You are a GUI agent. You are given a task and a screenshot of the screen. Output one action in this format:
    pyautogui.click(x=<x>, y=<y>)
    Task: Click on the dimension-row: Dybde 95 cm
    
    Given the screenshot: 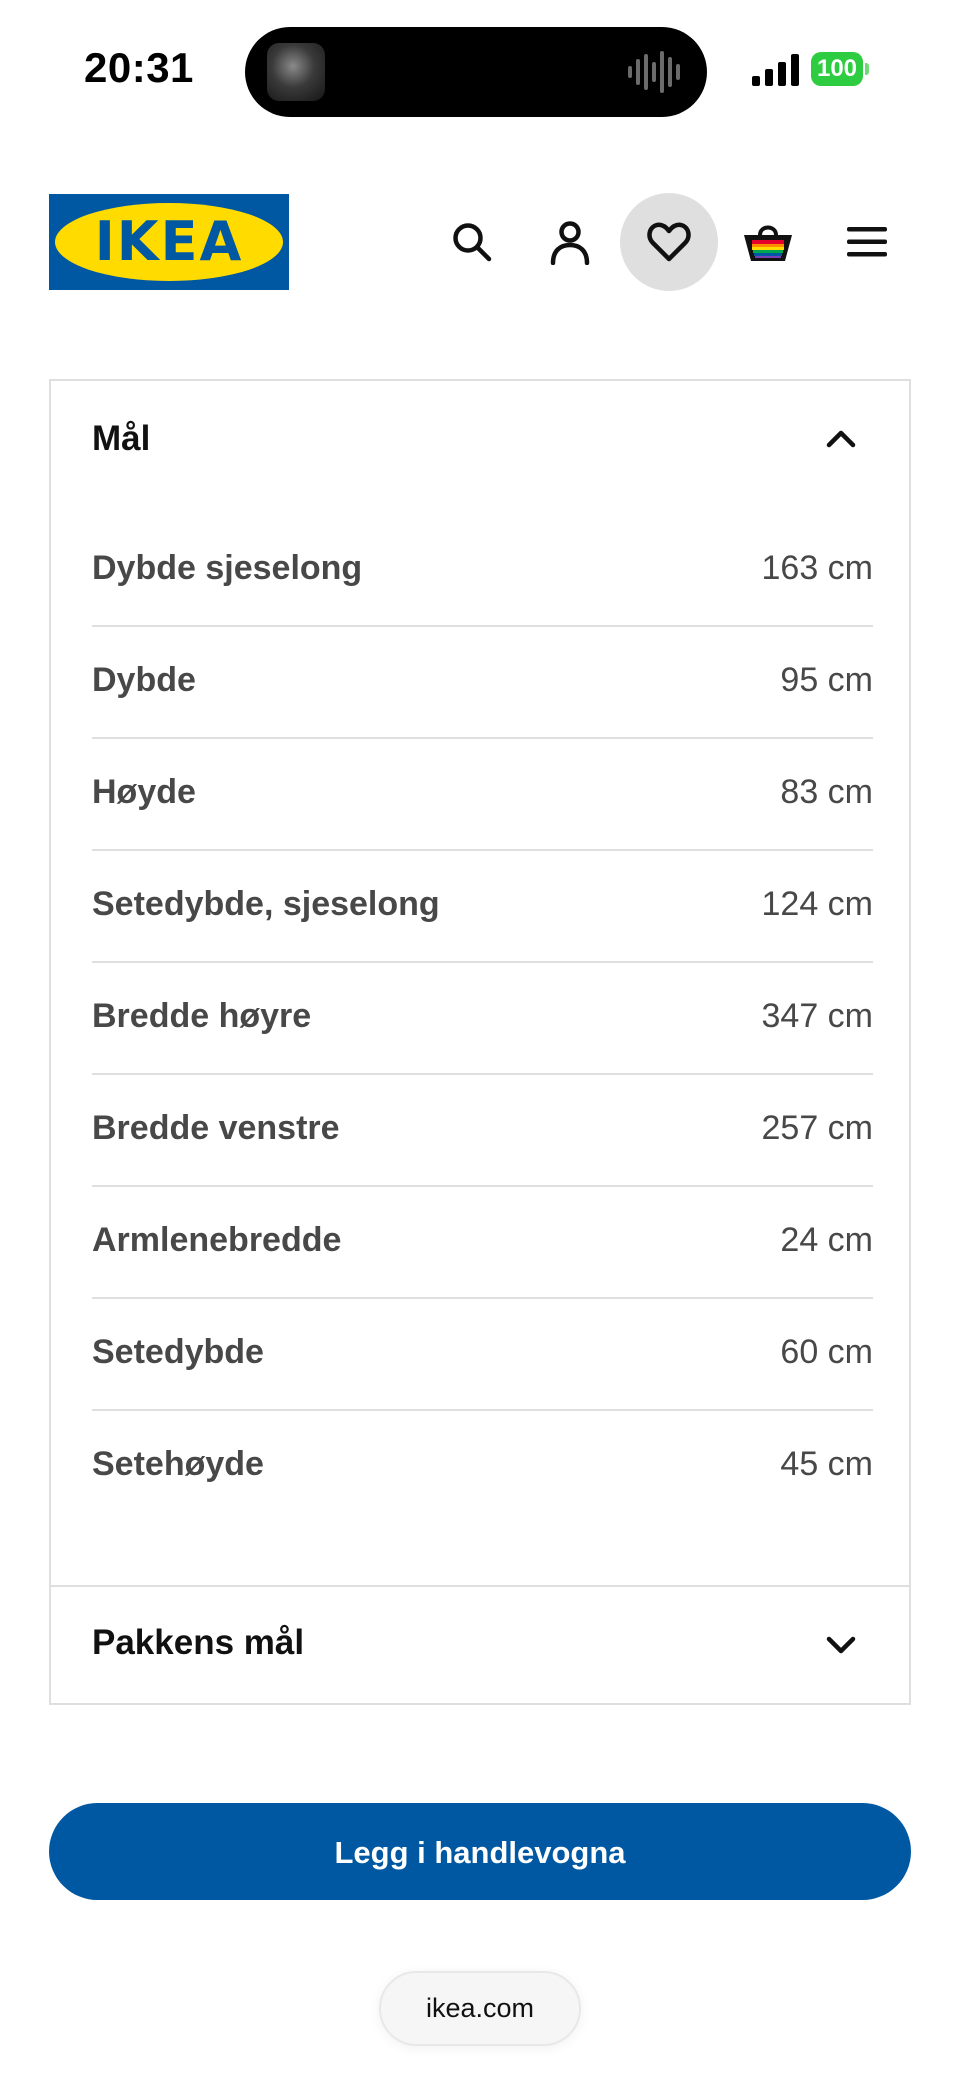 What is the action you would take?
    pyautogui.click(x=482, y=683)
    